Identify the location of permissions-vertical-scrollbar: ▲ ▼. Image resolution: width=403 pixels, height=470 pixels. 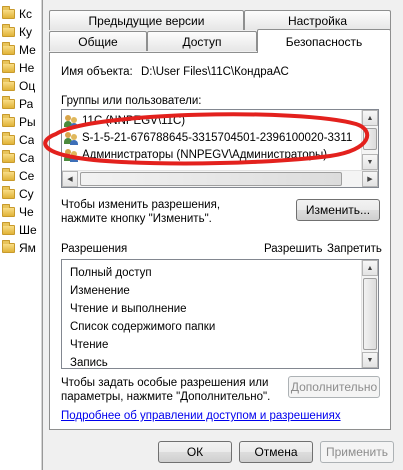
(369, 314).